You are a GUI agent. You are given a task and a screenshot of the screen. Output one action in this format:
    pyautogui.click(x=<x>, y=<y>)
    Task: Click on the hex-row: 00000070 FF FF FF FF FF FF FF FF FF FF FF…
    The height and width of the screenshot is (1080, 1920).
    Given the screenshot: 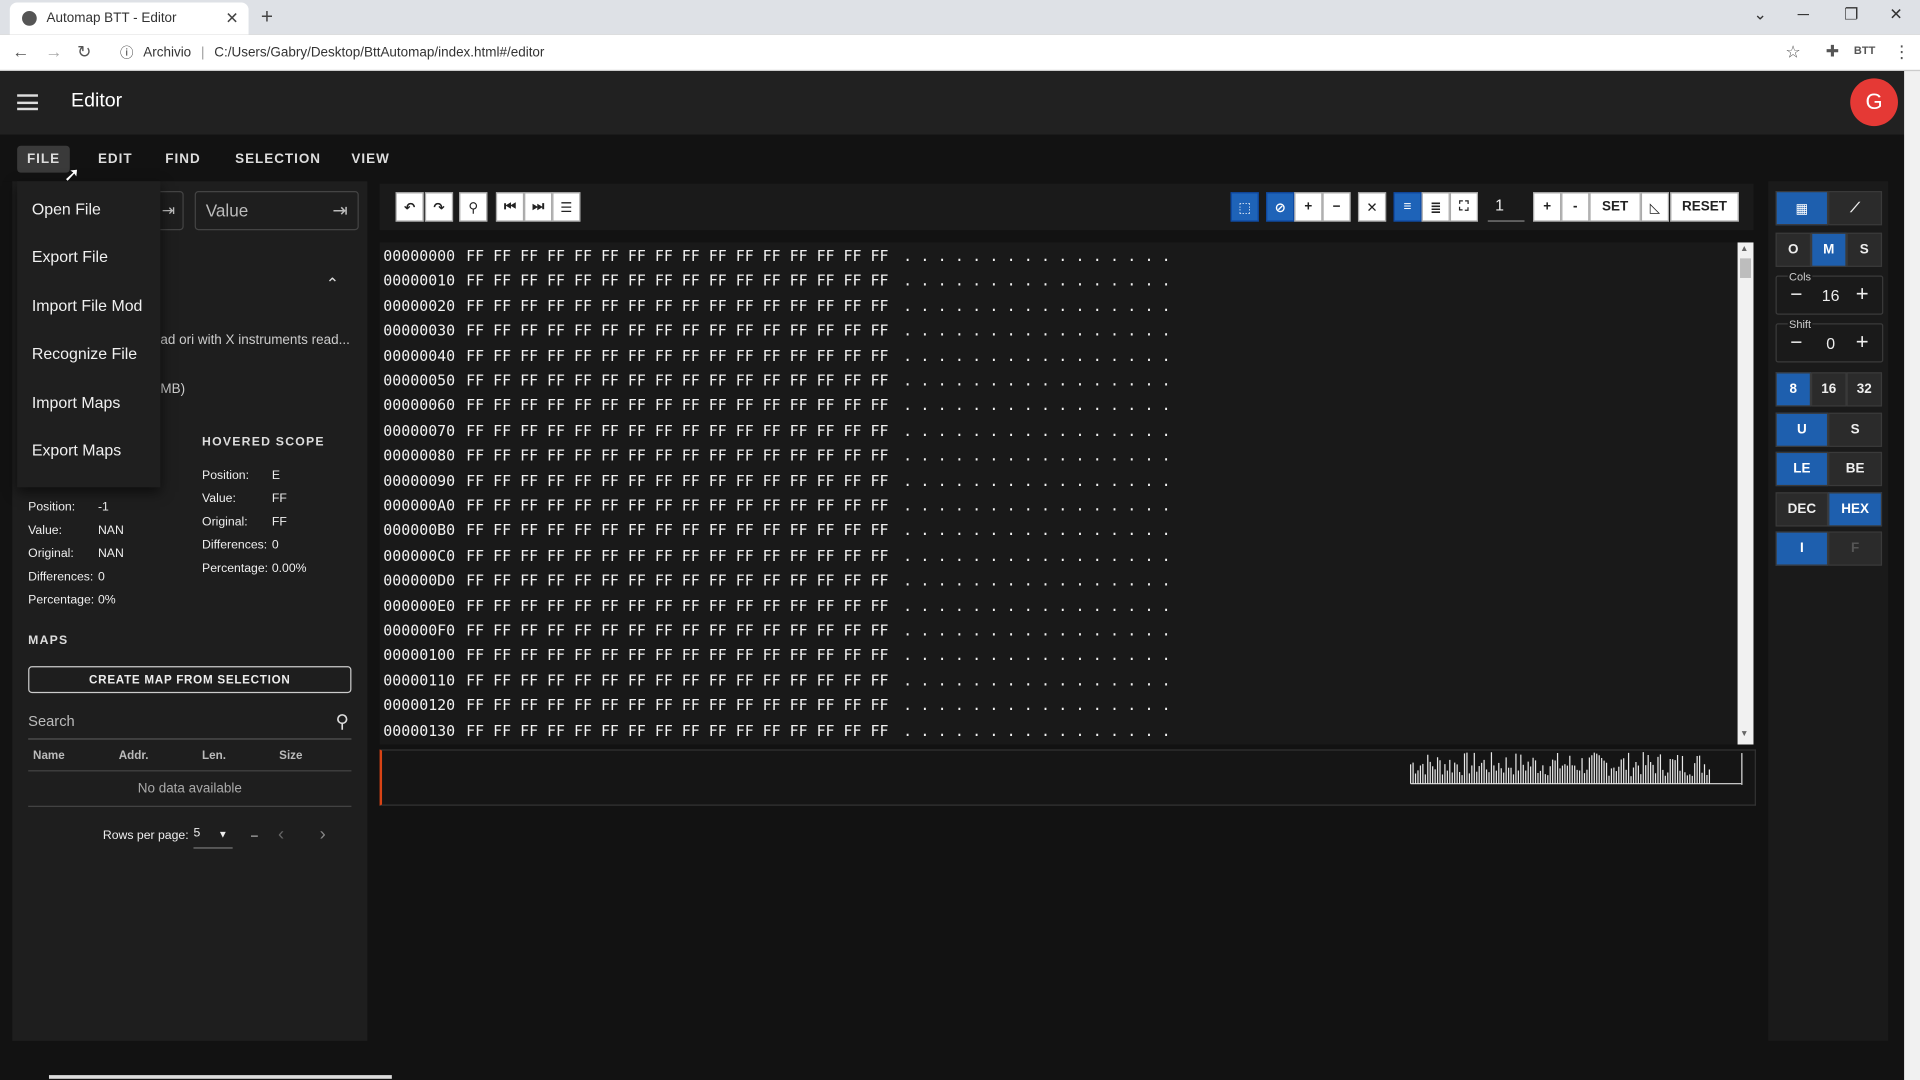 What is the action you would take?
    pyautogui.click(x=776, y=431)
    